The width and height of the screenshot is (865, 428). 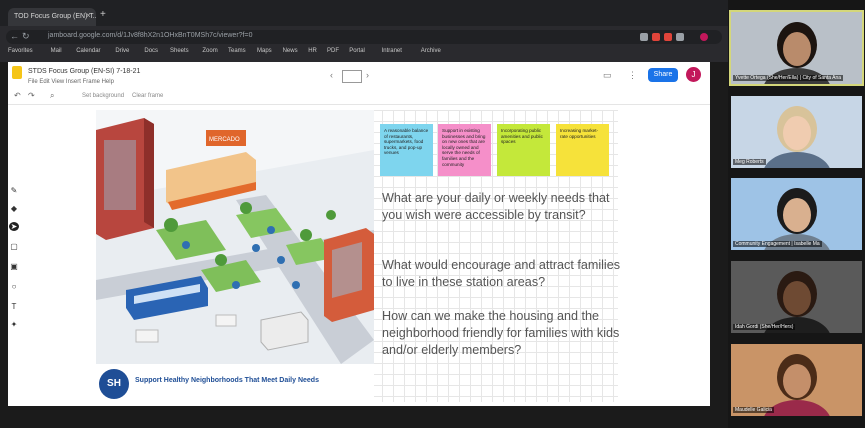 I want to click on account-avatar: J, so click(x=693, y=74).